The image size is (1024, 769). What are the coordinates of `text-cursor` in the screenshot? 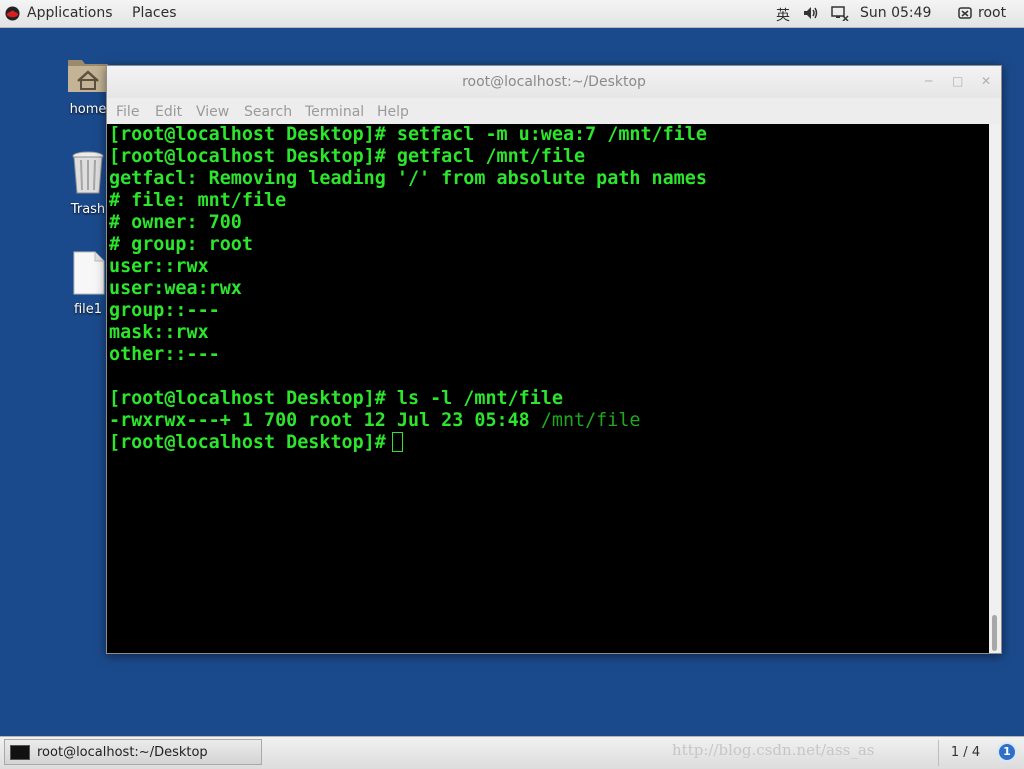 It's located at (397, 442).